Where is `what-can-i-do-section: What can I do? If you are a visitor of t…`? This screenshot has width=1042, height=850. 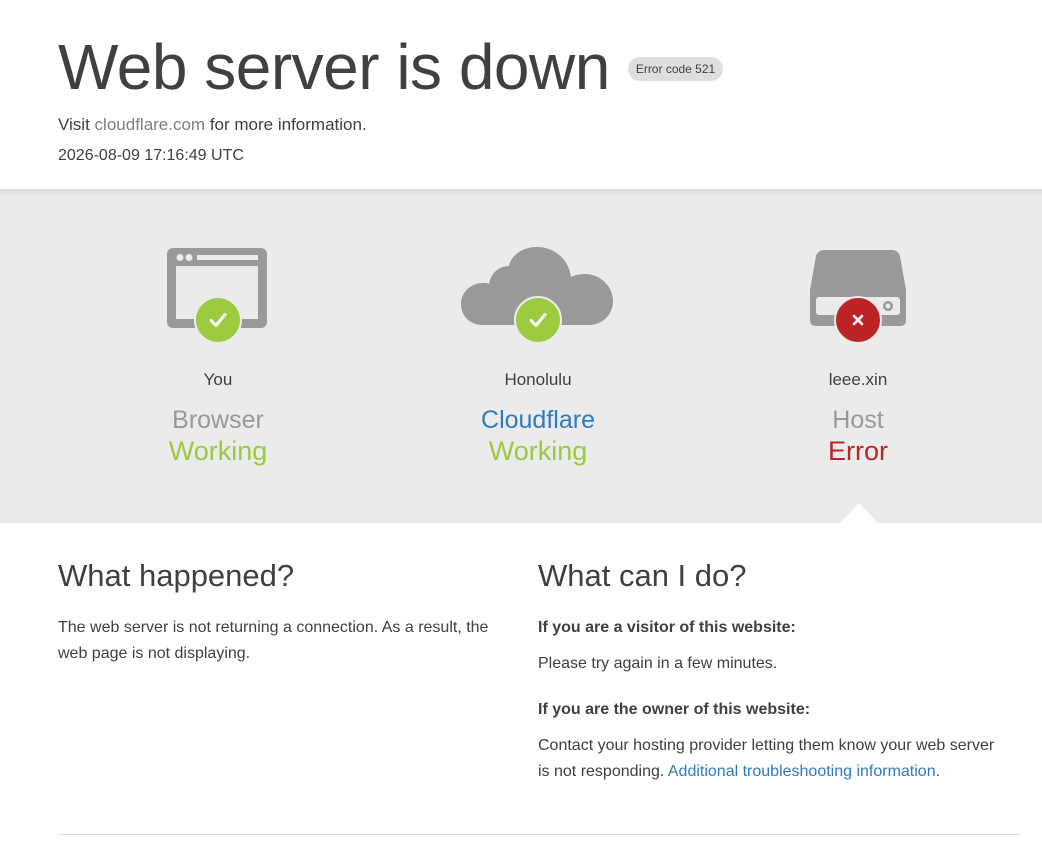
what-can-i-do-section: What can I do? If you are a visitor of t… is located at coordinates (773, 671).